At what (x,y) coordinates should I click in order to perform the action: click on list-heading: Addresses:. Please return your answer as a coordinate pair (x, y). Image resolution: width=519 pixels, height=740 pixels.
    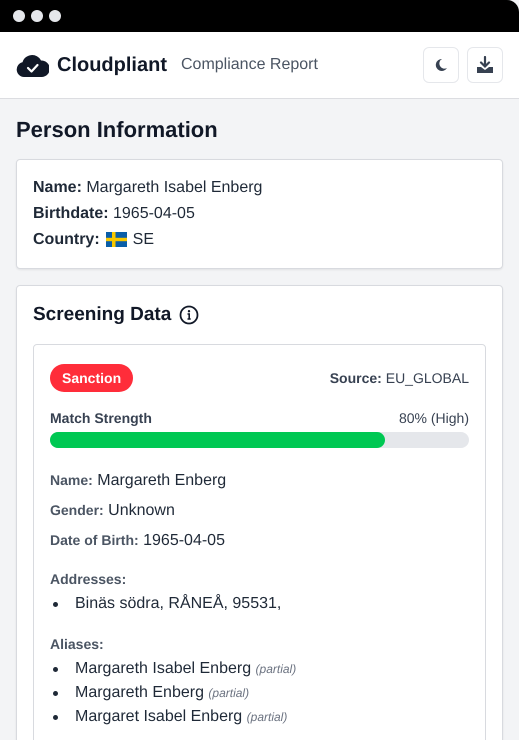
    Looking at the image, I should click on (89, 579).